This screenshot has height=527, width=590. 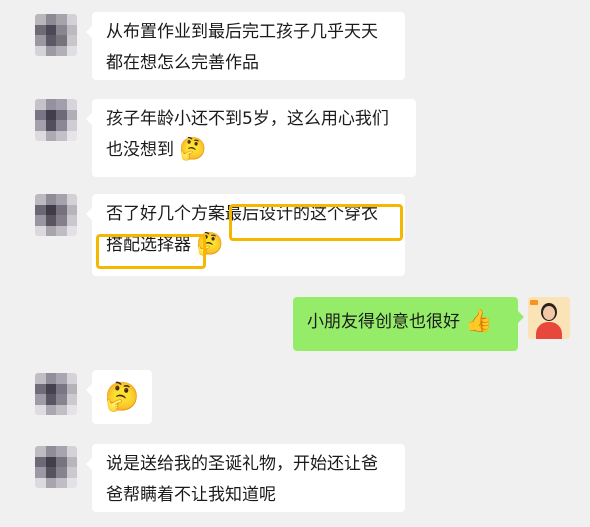 I want to click on message-text: 也没想到 🤔, so click(x=255, y=150).